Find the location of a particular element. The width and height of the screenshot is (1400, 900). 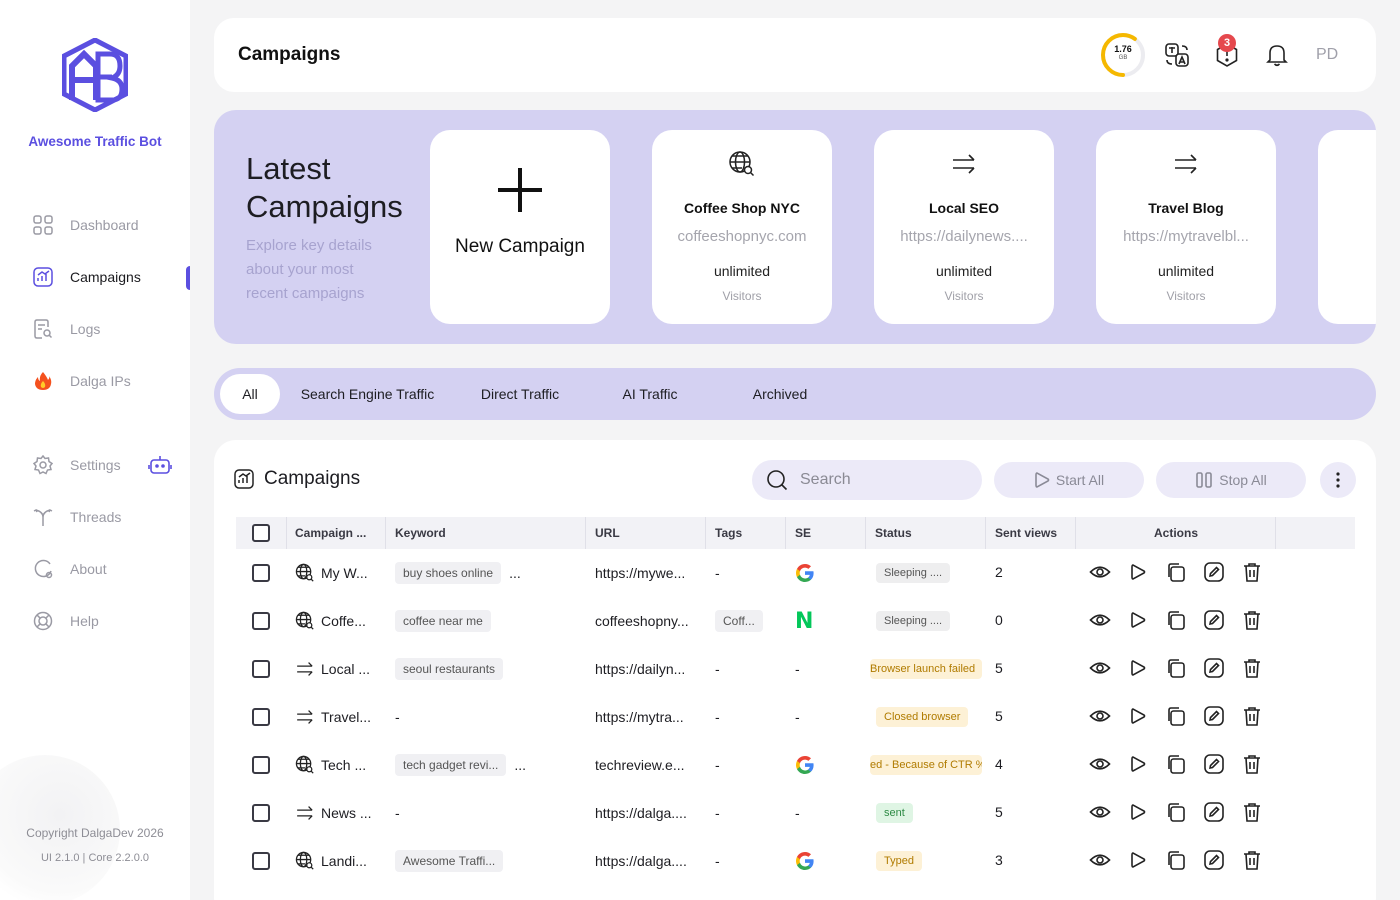

avatar: PD is located at coordinates (1327, 55).